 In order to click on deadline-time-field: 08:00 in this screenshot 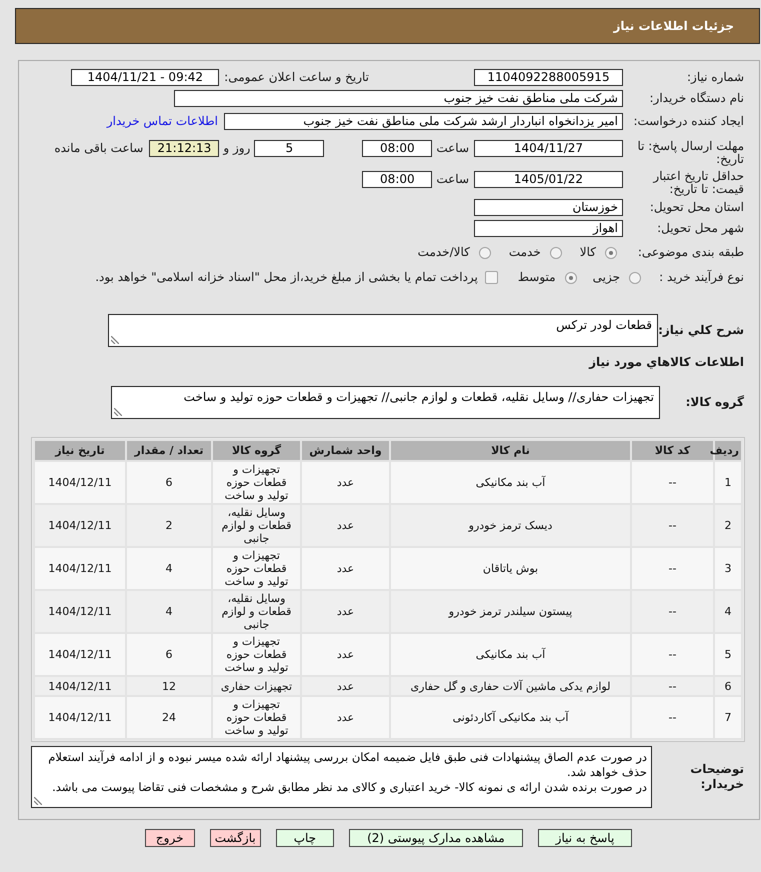, I will do `click(397, 148)`.